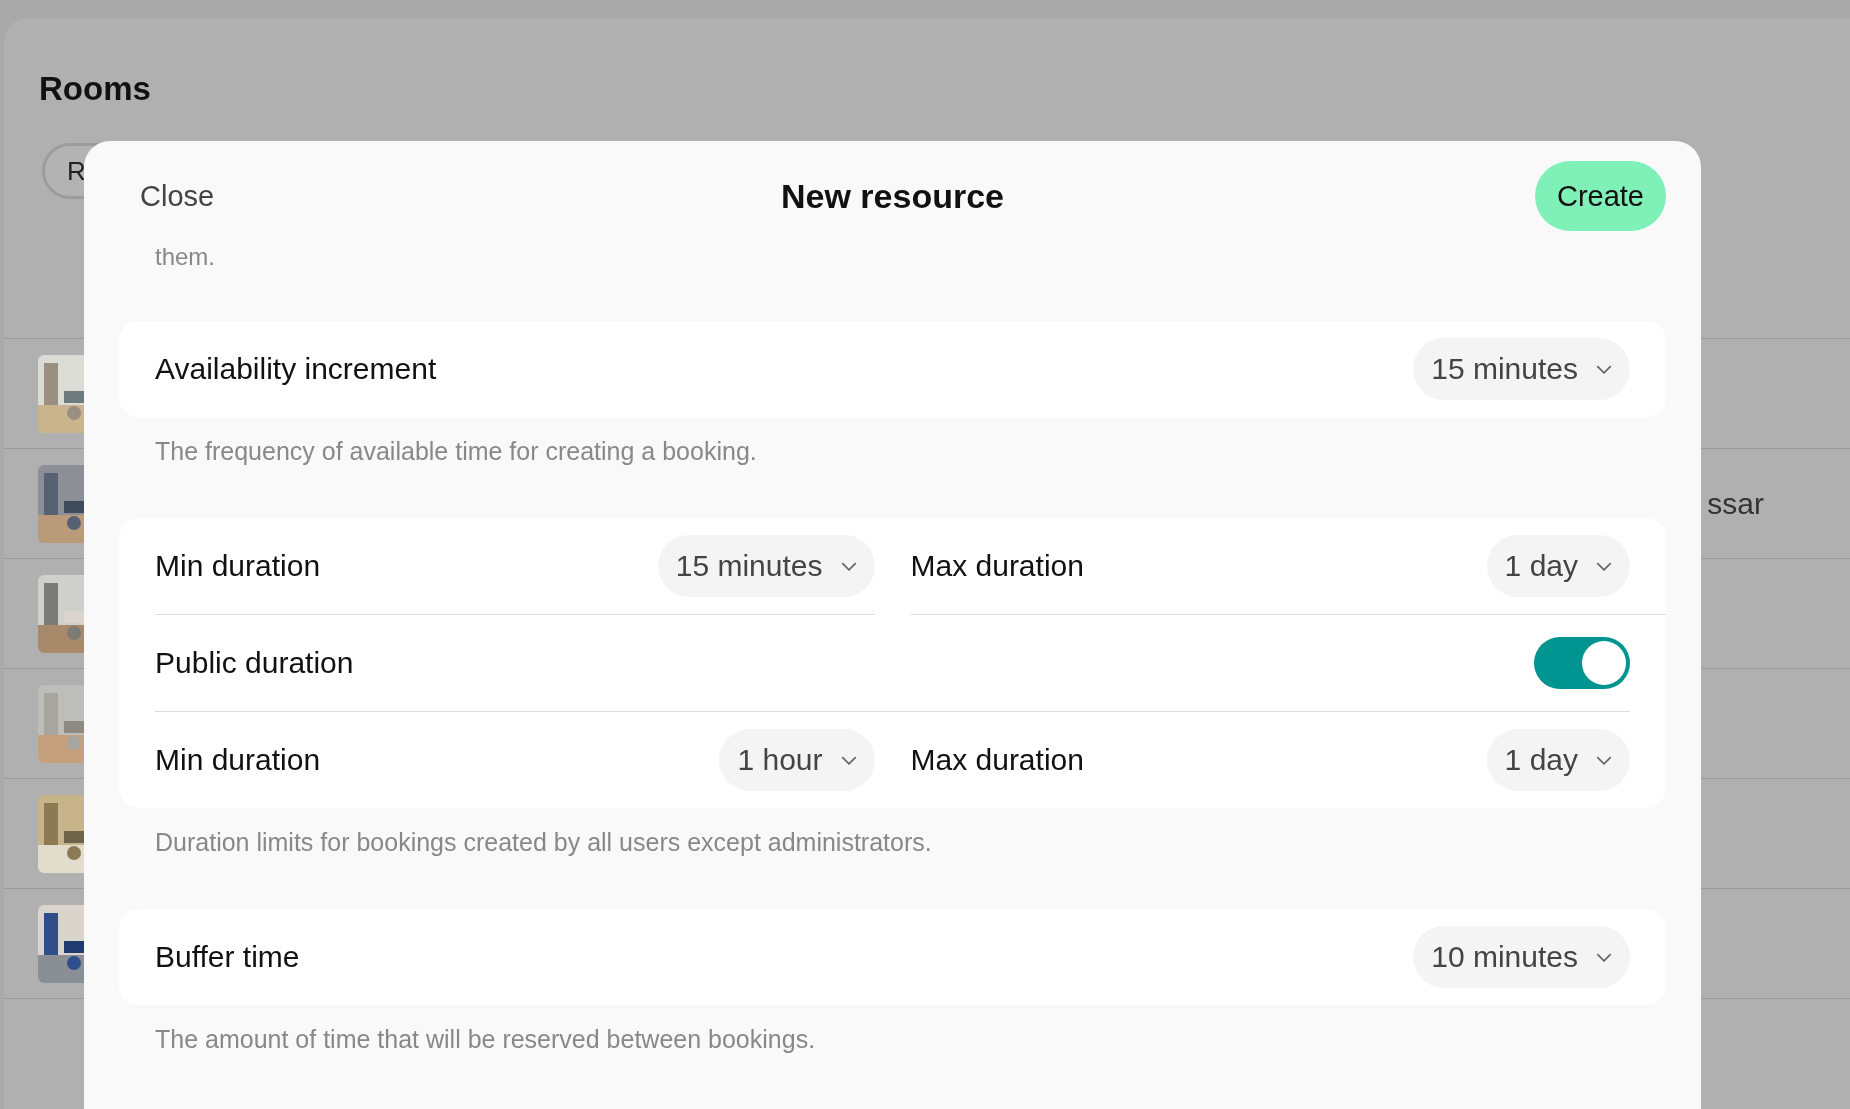 The image size is (1850, 1109). What do you see at coordinates (485, 1039) in the screenshot?
I see `description-text: The amount of time that will be reserved between bookings.` at bounding box center [485, 1039].